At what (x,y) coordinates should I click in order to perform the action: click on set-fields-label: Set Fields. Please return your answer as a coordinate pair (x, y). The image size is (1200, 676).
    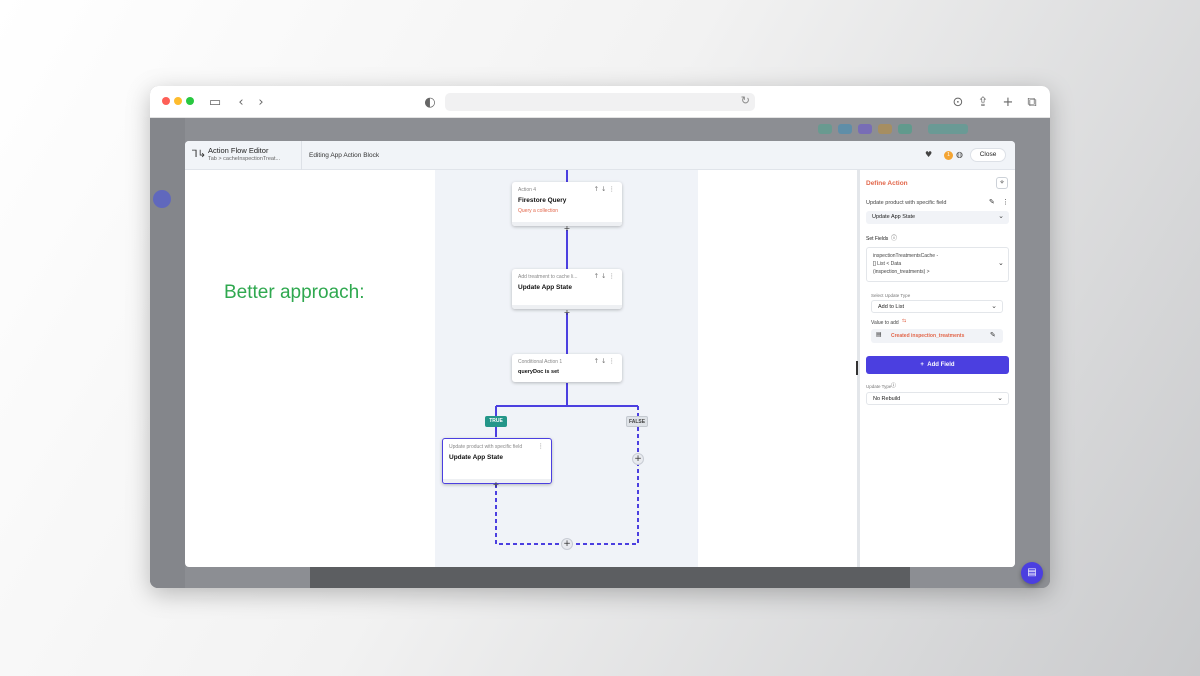
    Looking at the image, I should click on (877, 239).